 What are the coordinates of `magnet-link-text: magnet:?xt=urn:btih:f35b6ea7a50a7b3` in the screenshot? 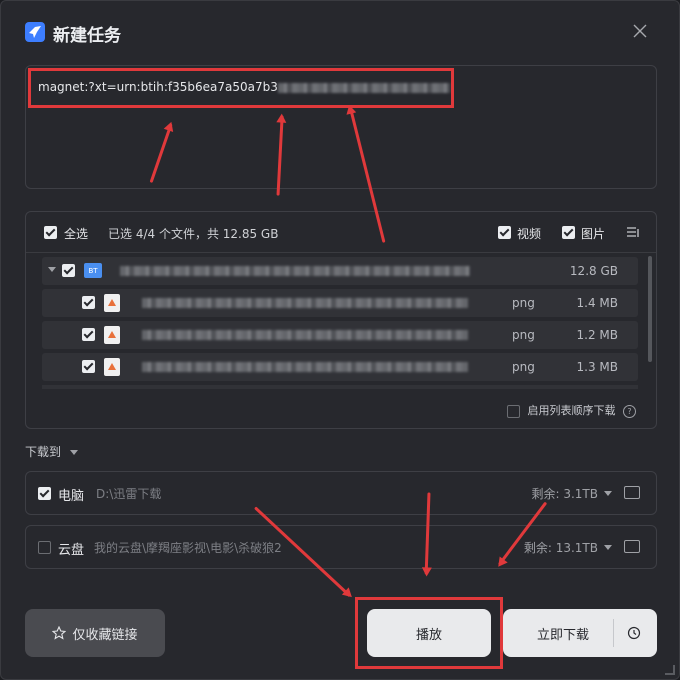 It's located at (244, 87).